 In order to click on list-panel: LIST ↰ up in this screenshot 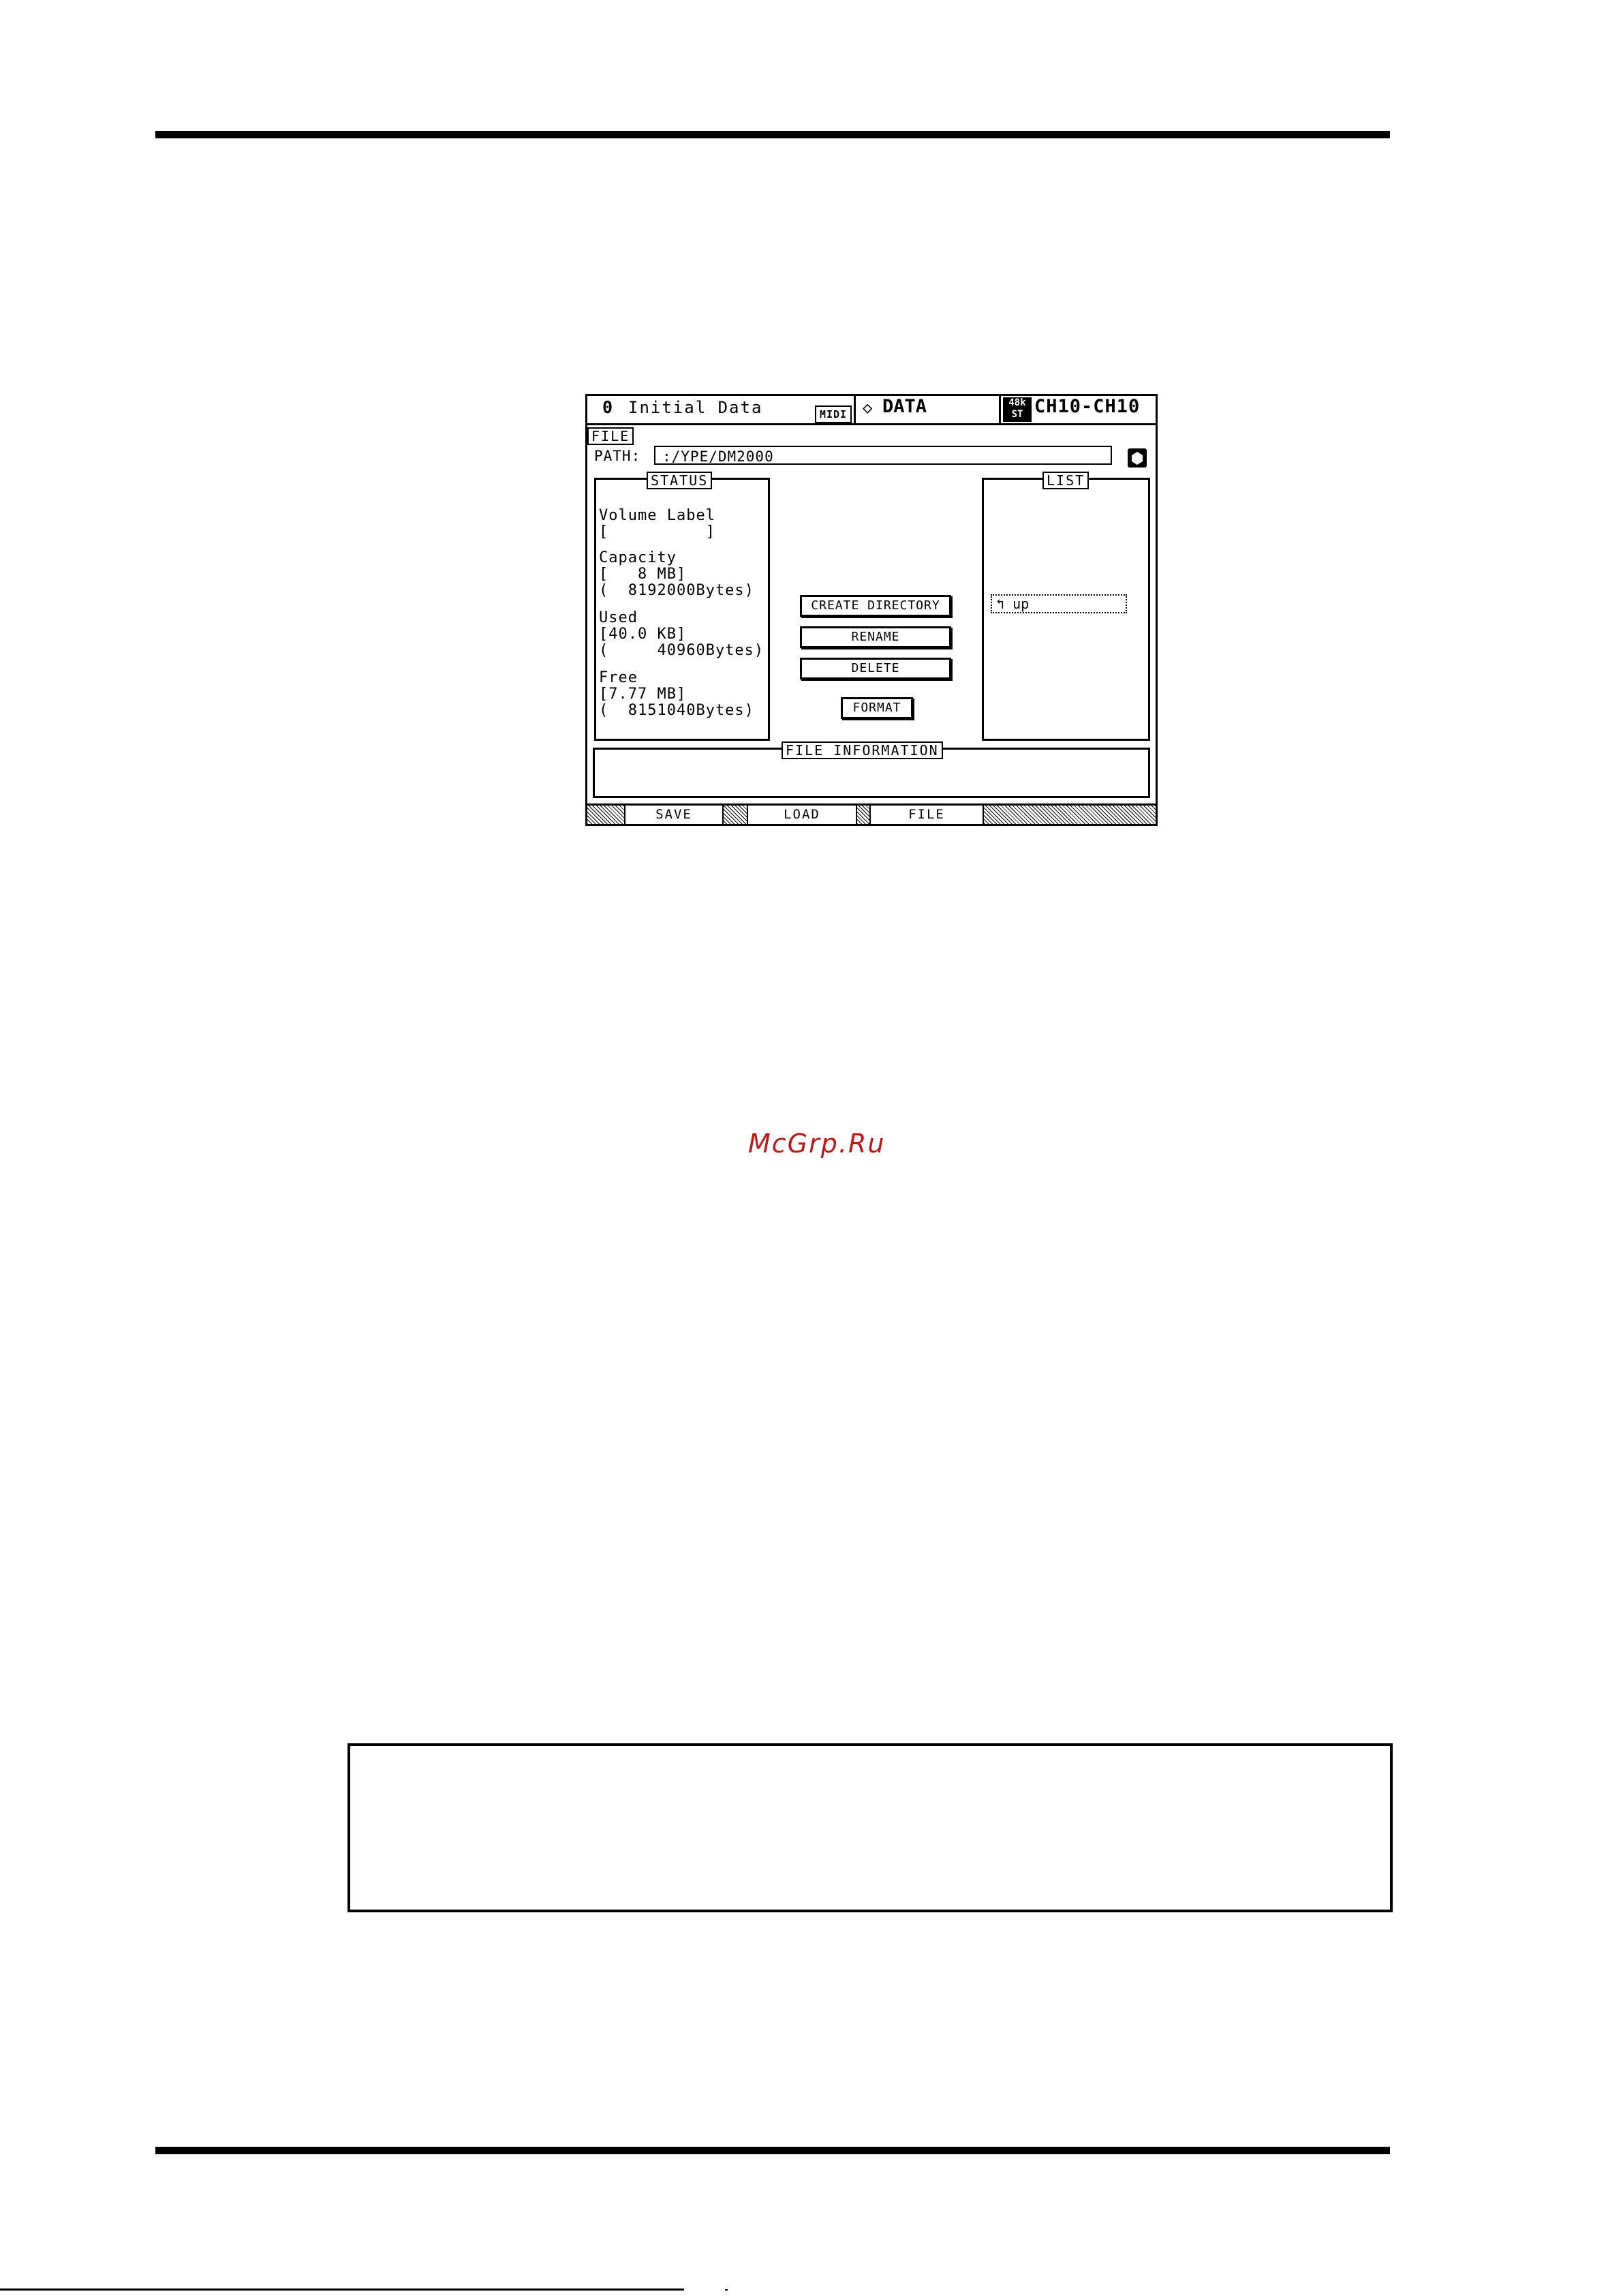, I will do `click(1066, 607)`.